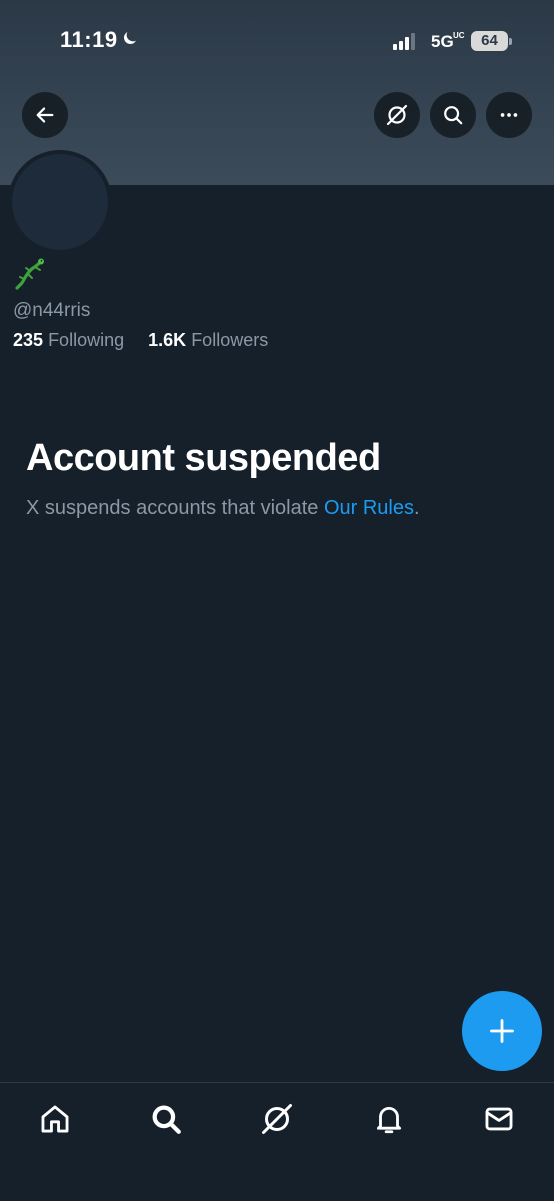 The height and width of the screenshot is (1201, 554). What do you see at coordinates (417, 508) in the screenshot?
I see `suspended-period: .` at bounding box center [417, 508].